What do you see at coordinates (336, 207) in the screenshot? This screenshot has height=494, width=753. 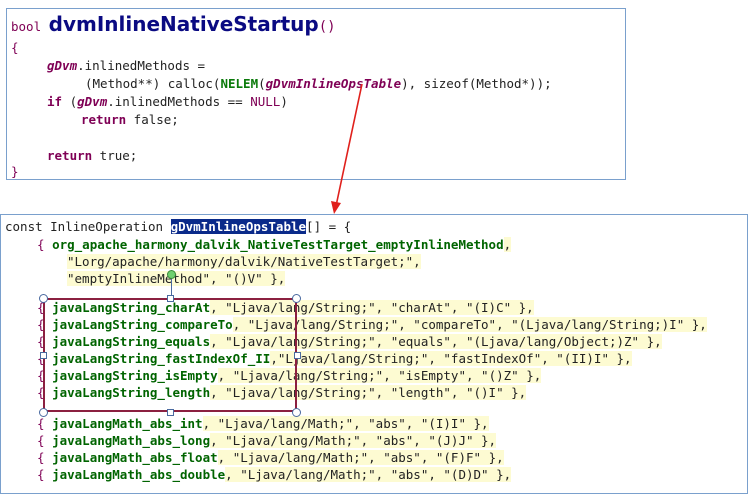 I see `arrow-head` at bounding box center [336, 207].